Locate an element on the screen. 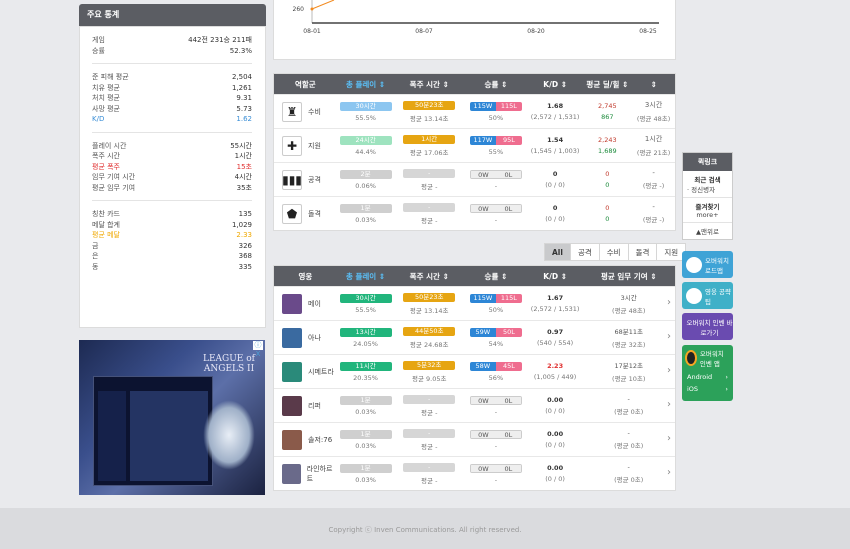 The image size is (850, 549). ios-label: iOS is located at coordinates (693, 389).